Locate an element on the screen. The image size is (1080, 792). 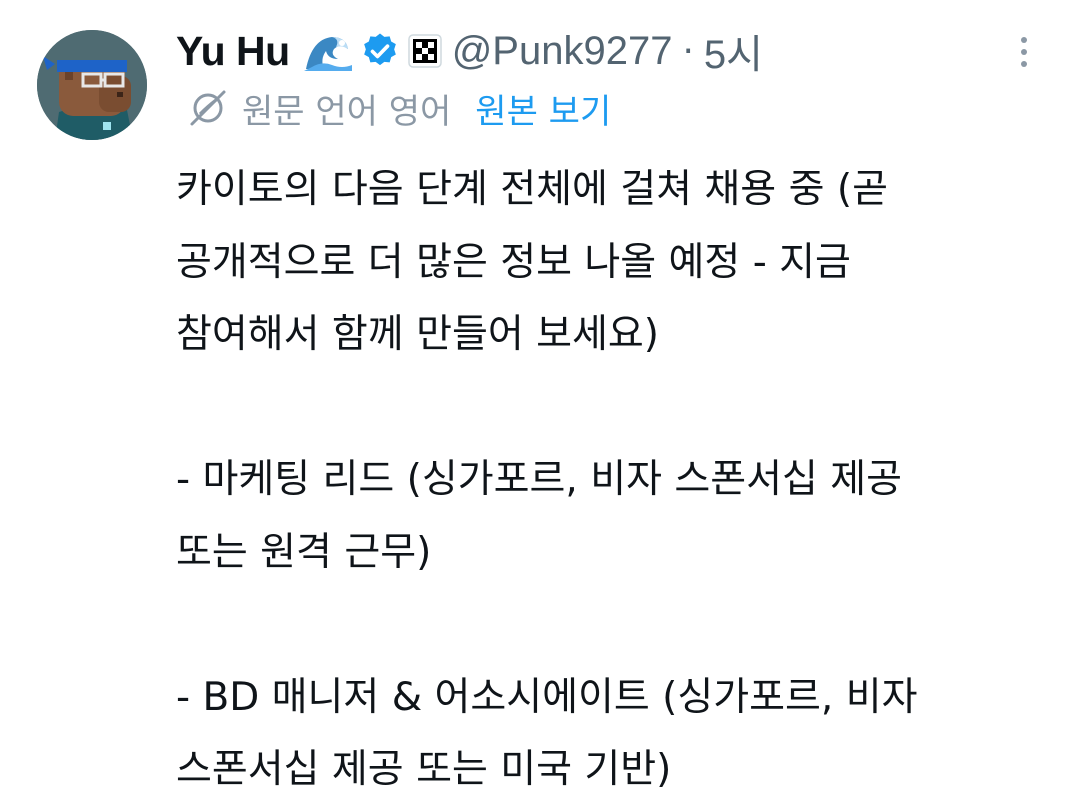
post-line: 공개적으로 더 많은 정보 나올 예정 - 지금 is located at coordinates (513, 262).